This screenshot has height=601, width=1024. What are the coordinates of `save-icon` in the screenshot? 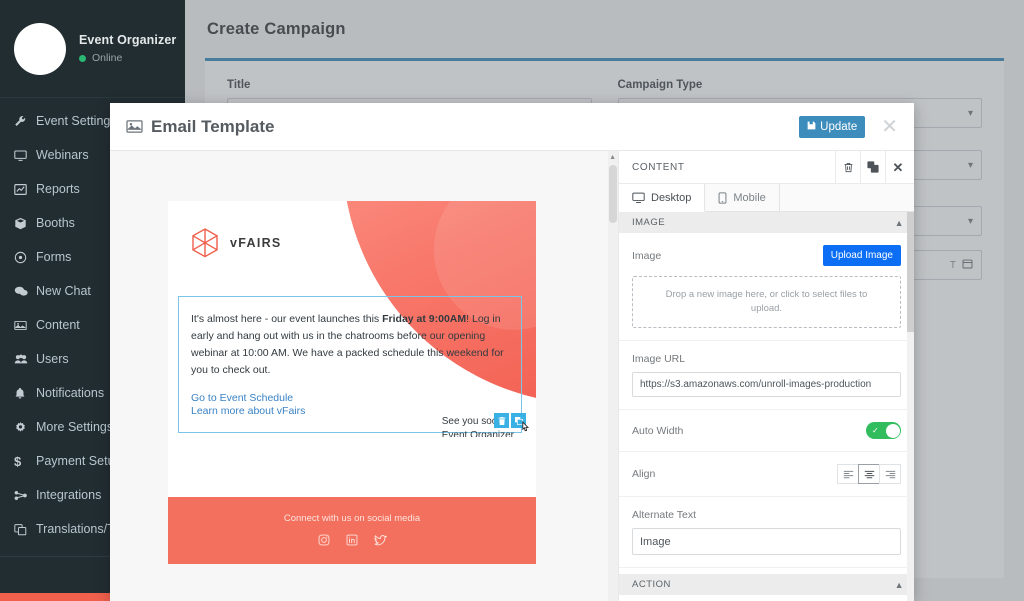 It's located at (811, 127).